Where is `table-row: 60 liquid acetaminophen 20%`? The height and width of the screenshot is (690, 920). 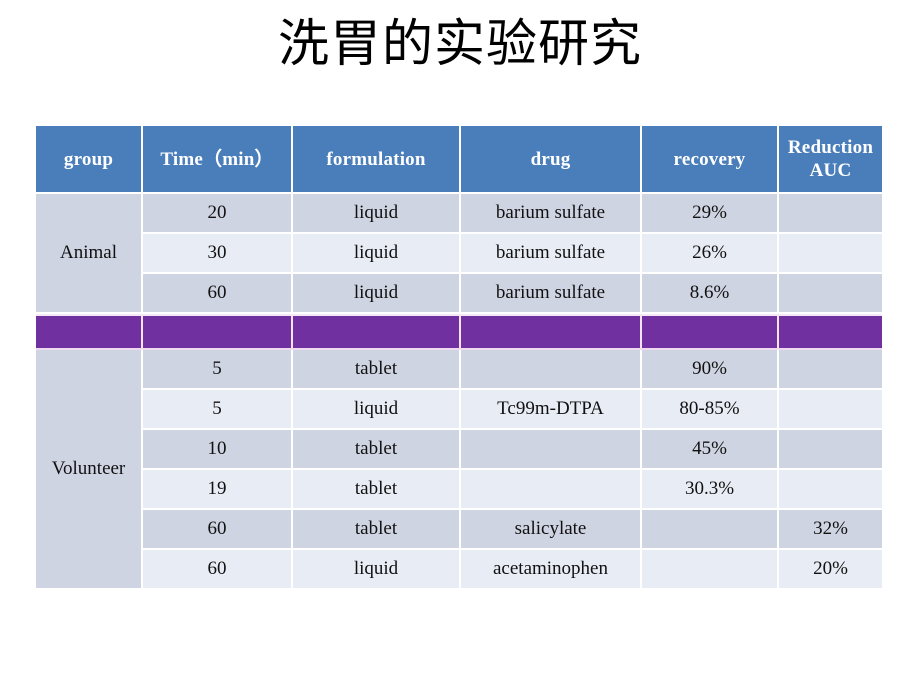 table-row: 60 liquid acetaminophen 20% is located at coordinates (459, 570).